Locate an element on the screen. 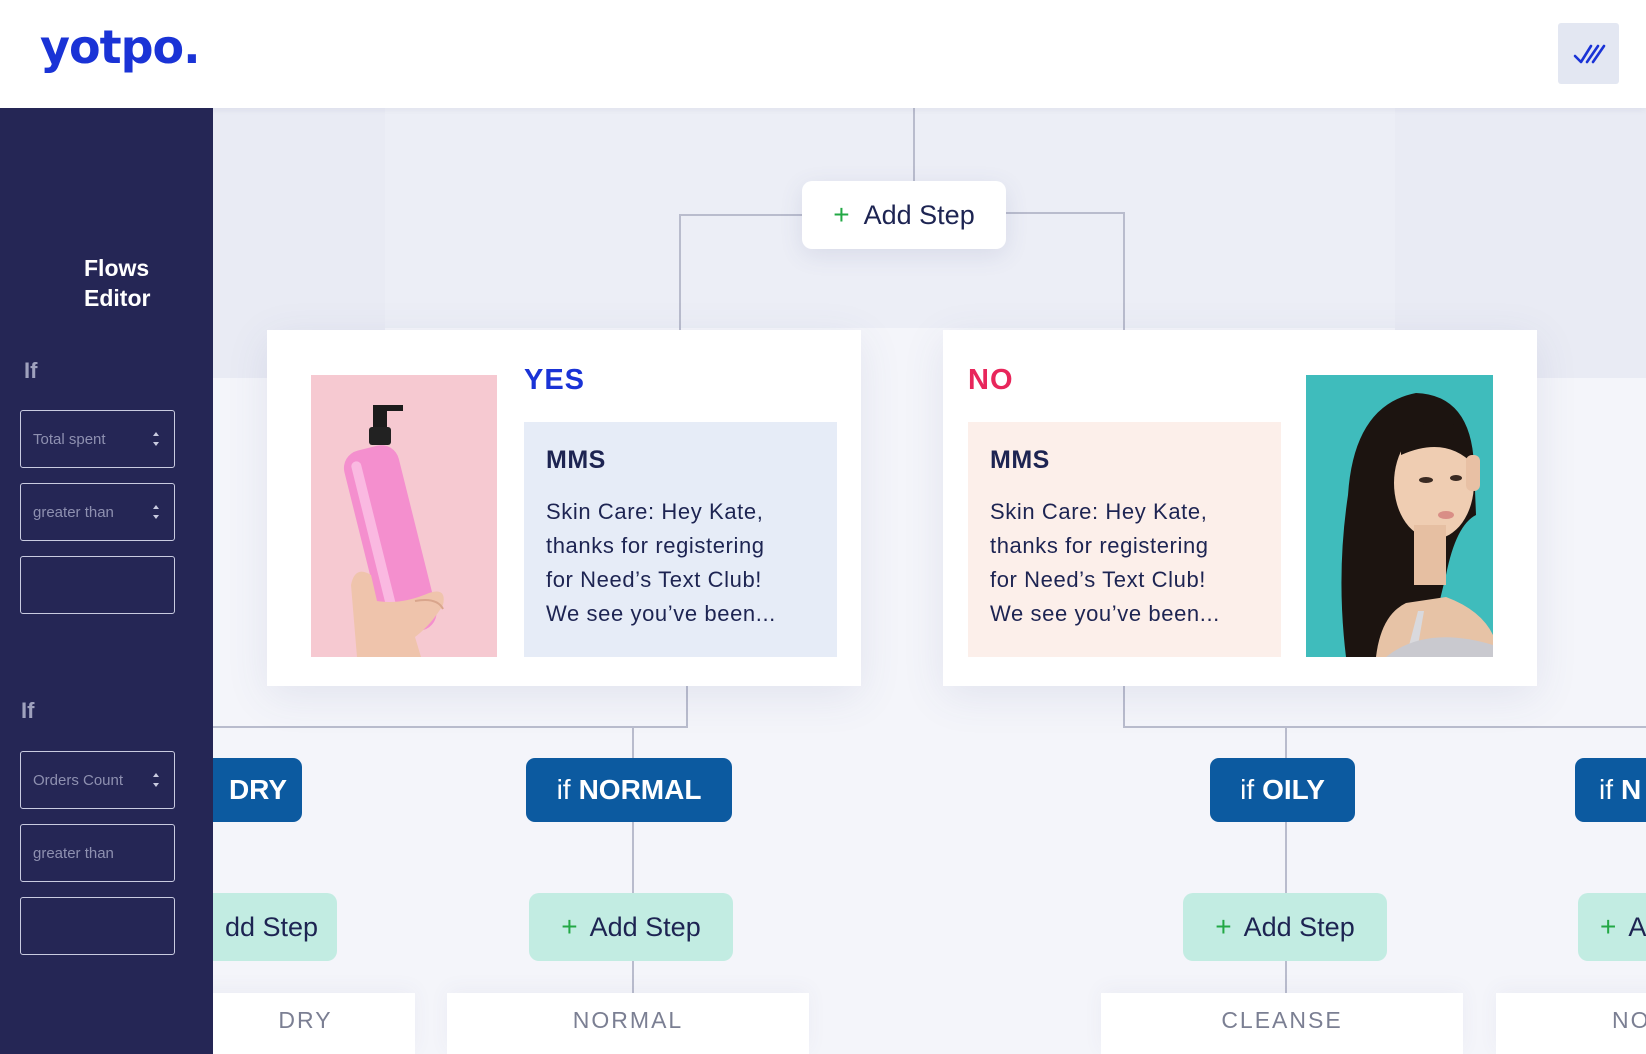 The height and width of the screenshot is (1054, 1646). double-check-icon is located at coordinates (1589, 53).